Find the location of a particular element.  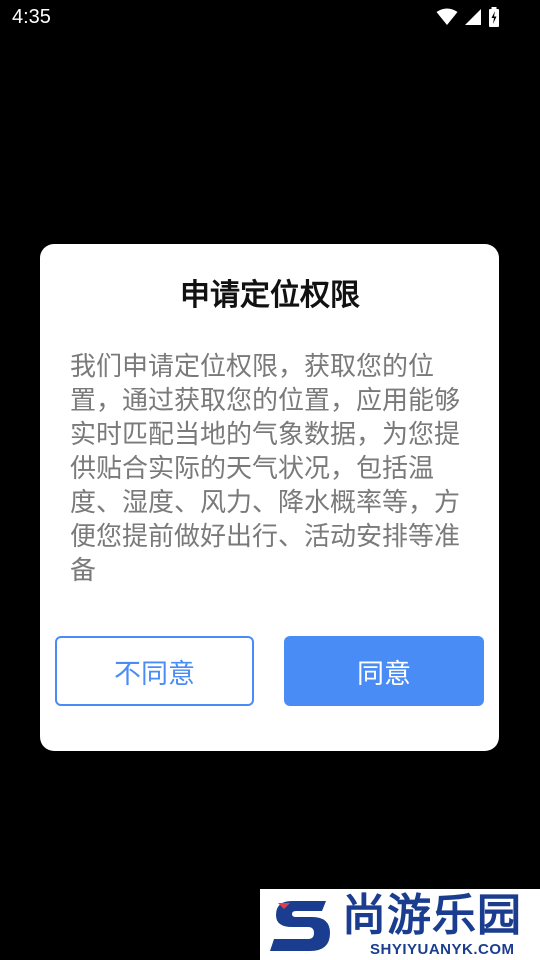

cell-signal-icon is located at coordinates (473, 17).